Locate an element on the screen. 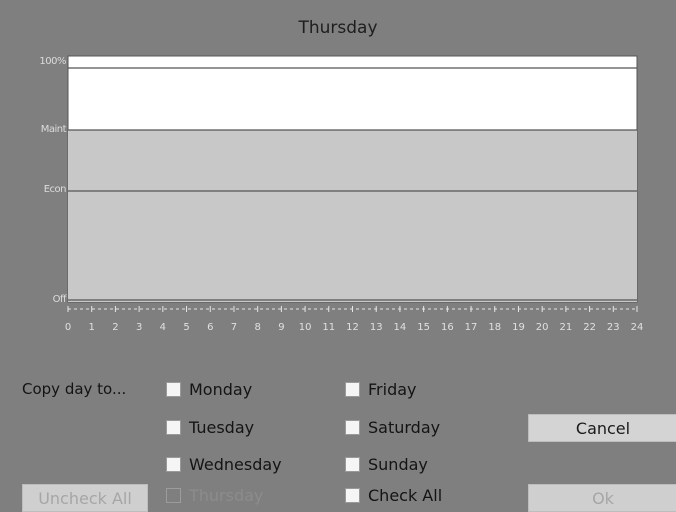 Image resolution: width=676 pixels, height=512 pixels. x-tick-label: 18 is located at coordinates (494, 327).